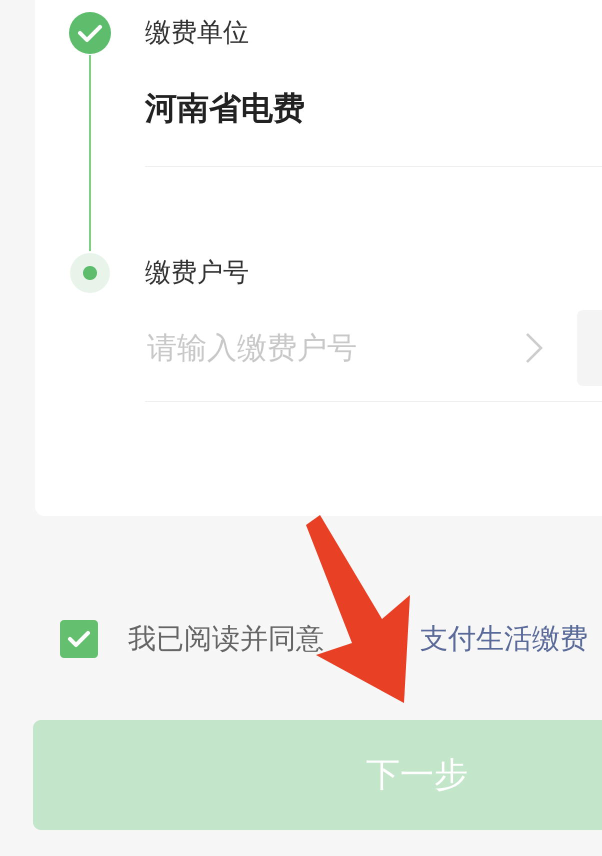  I want to click on field-value: 河南省电费, so click(225, 108).